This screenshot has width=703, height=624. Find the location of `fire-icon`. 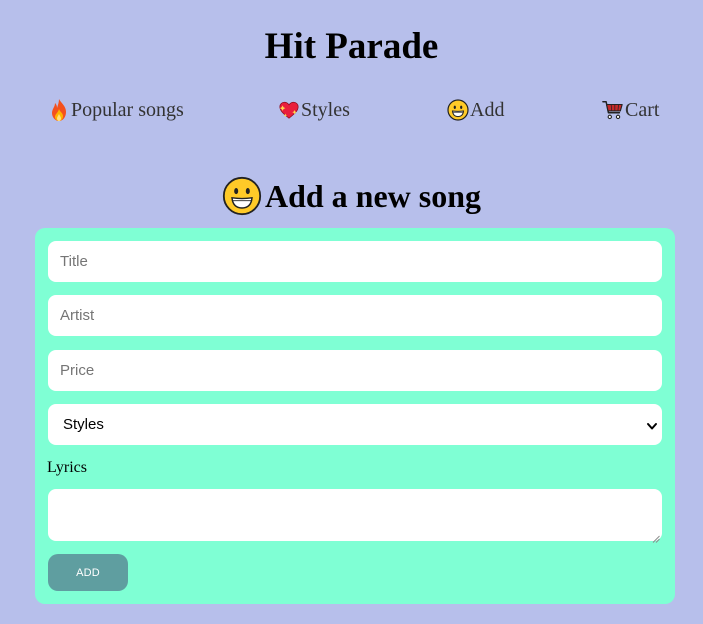

fire-icon is located at coordinates (59, 110).